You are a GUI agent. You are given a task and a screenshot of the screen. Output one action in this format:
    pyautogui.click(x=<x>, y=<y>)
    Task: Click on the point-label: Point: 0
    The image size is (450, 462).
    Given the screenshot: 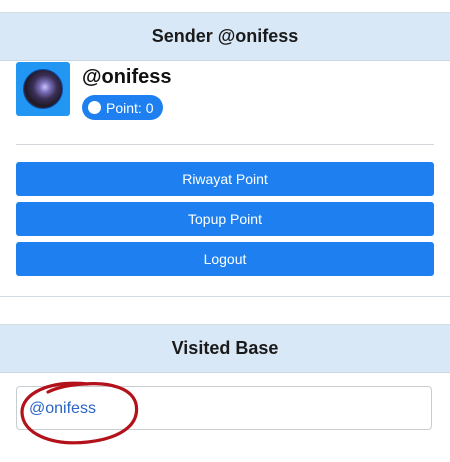 What is the action you would take?
    pyautogui.click(x=130, y=107)
    